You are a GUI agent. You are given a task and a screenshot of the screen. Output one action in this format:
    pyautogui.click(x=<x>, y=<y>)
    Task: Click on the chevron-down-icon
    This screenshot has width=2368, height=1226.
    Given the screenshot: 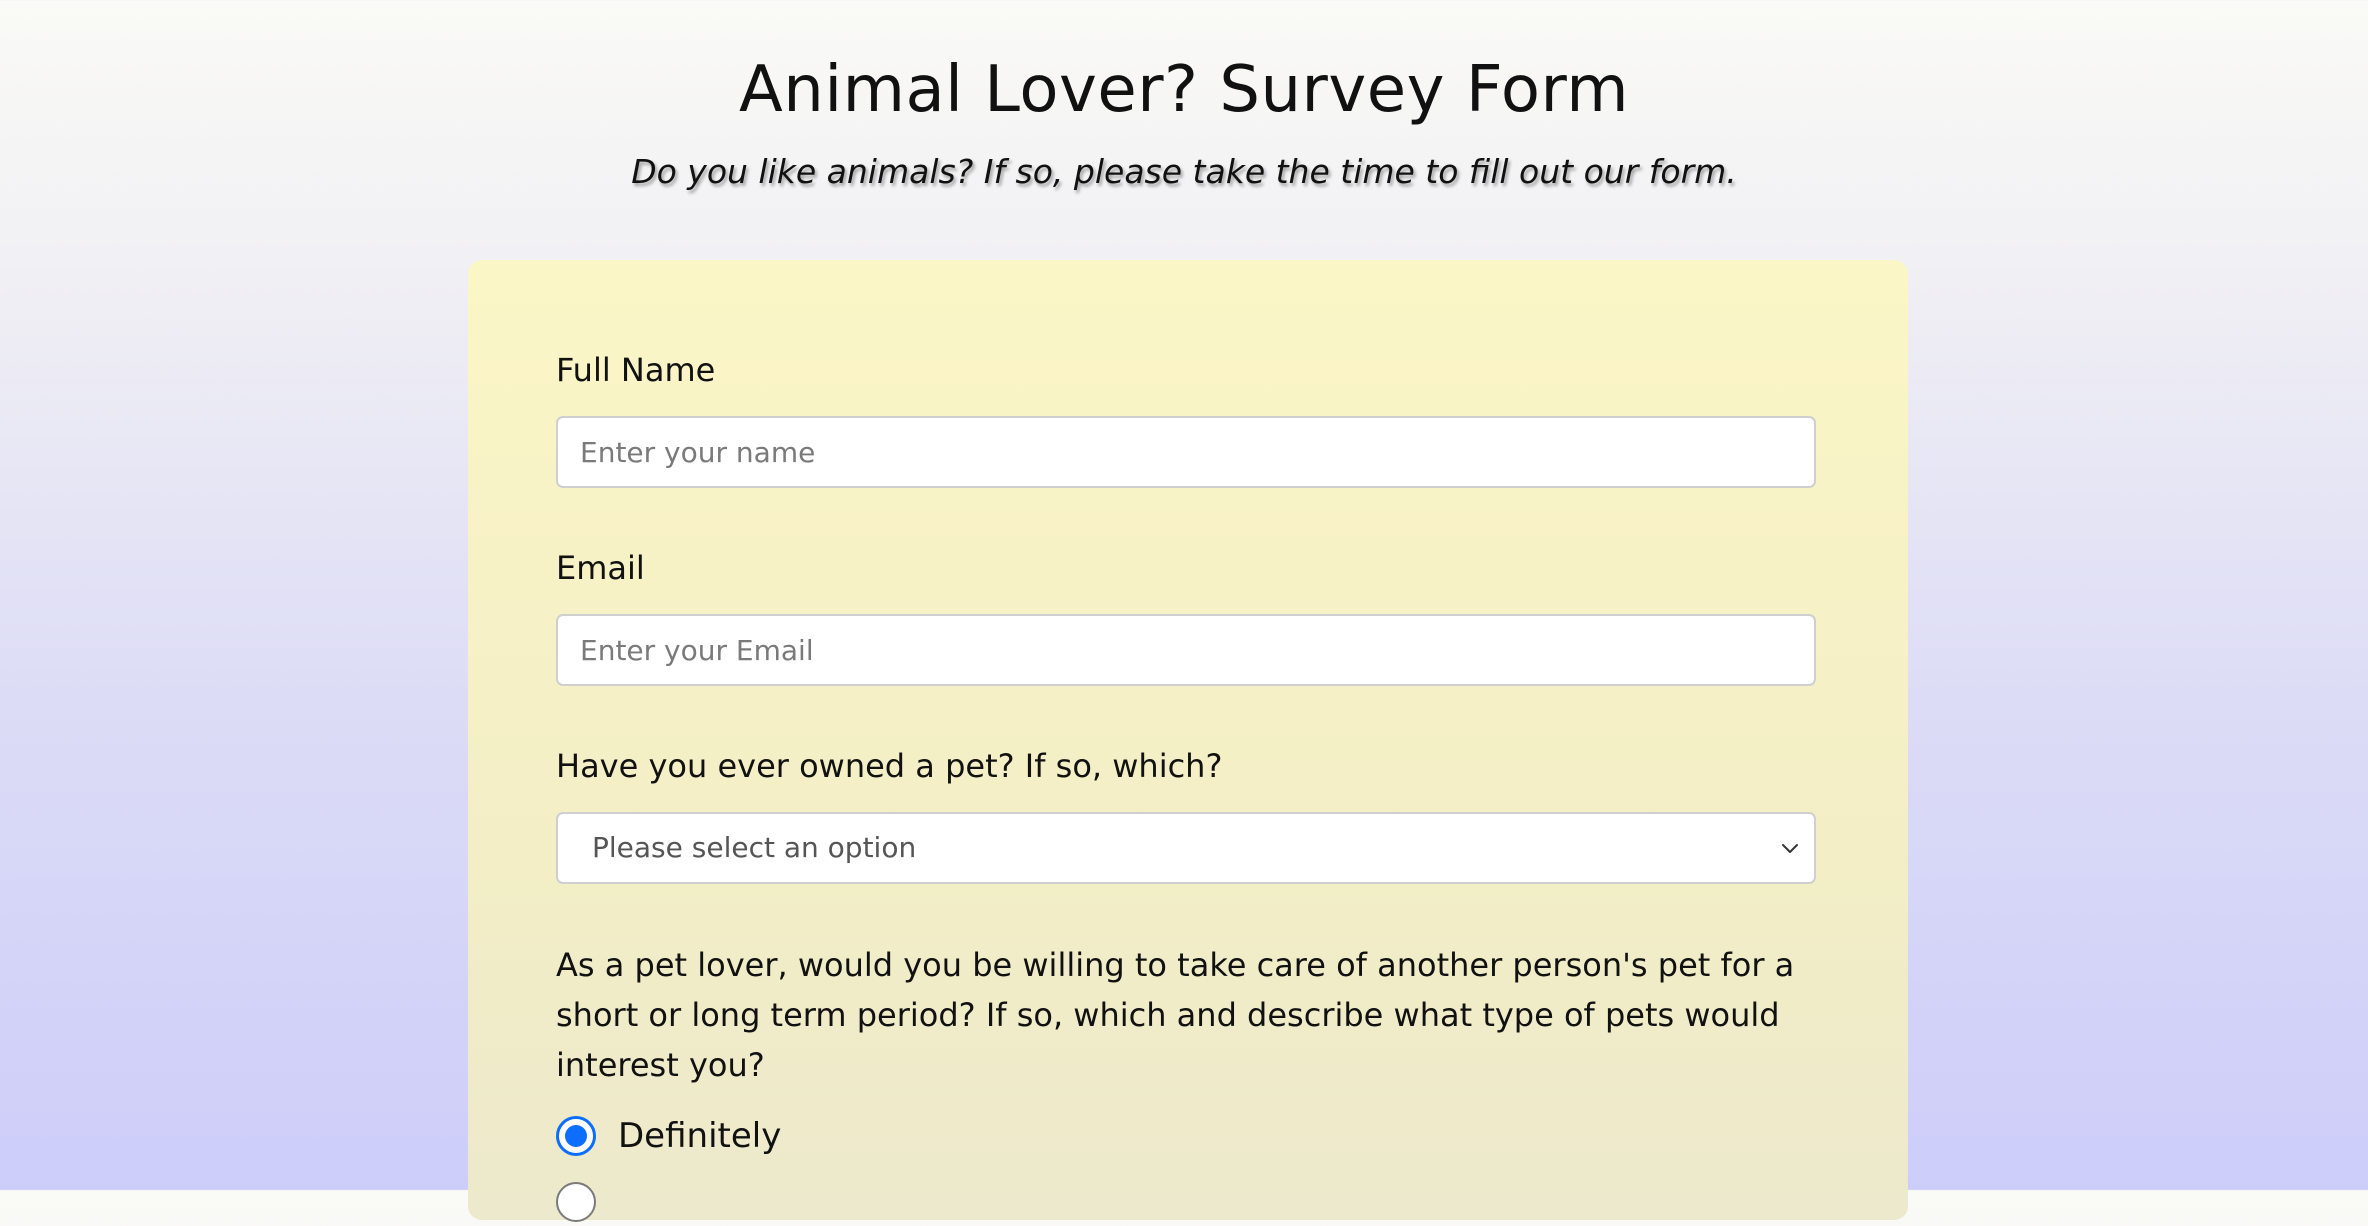 What is the action you would take?
    pyautogui.click(x=1790, y=848)
    